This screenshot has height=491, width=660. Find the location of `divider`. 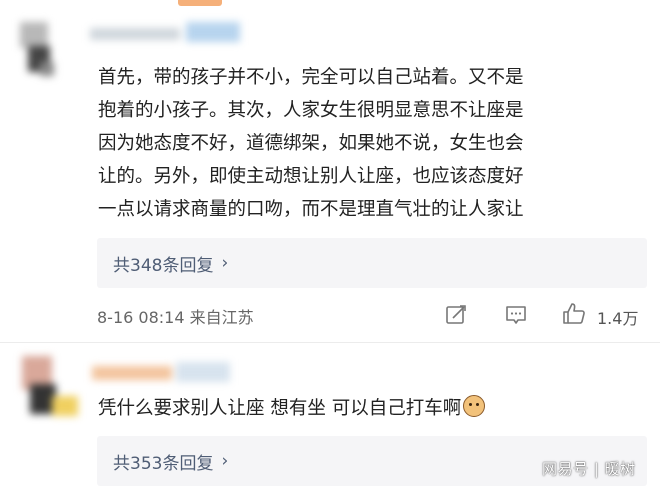

divider is located at coordinates (330, 342).